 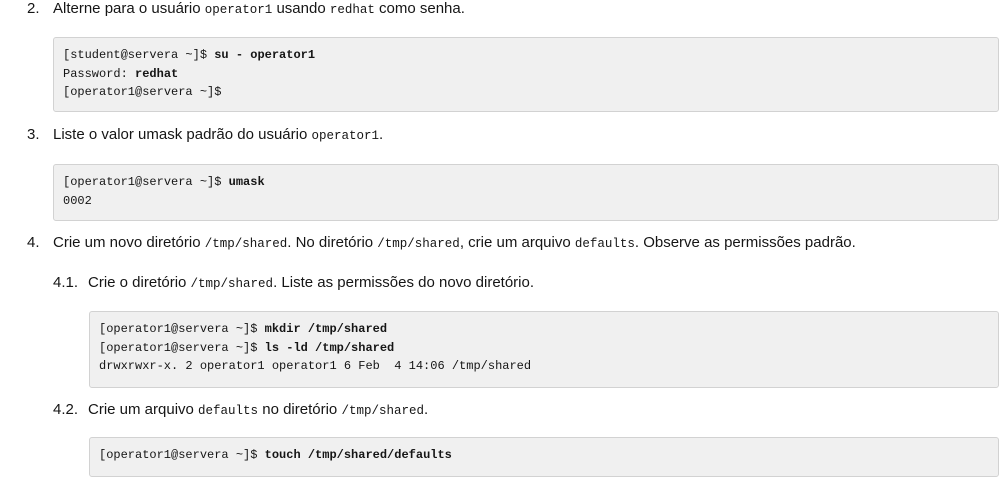 I want to click on code-line: Password: redhat, so click(x=121, y=73).